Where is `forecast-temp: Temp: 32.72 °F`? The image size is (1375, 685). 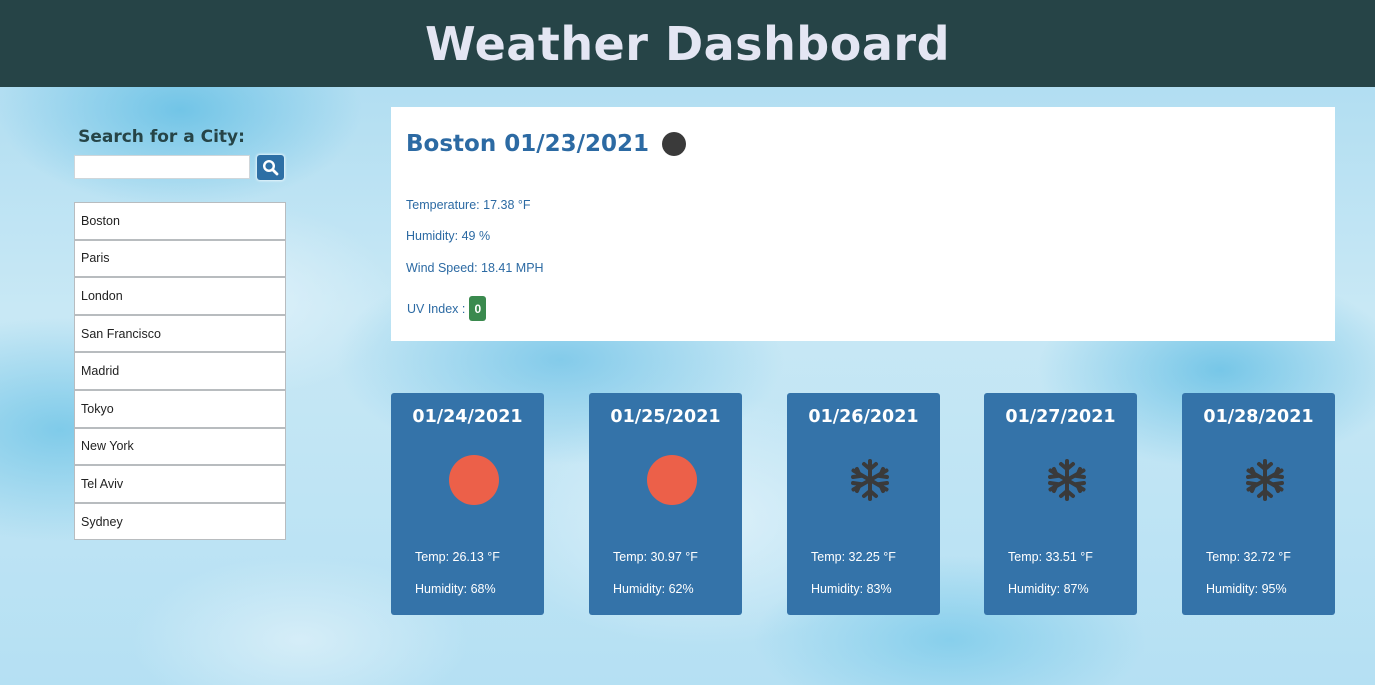
forecast-temp: Temp: 32.72 °F is located at coordinates (1248, 557).